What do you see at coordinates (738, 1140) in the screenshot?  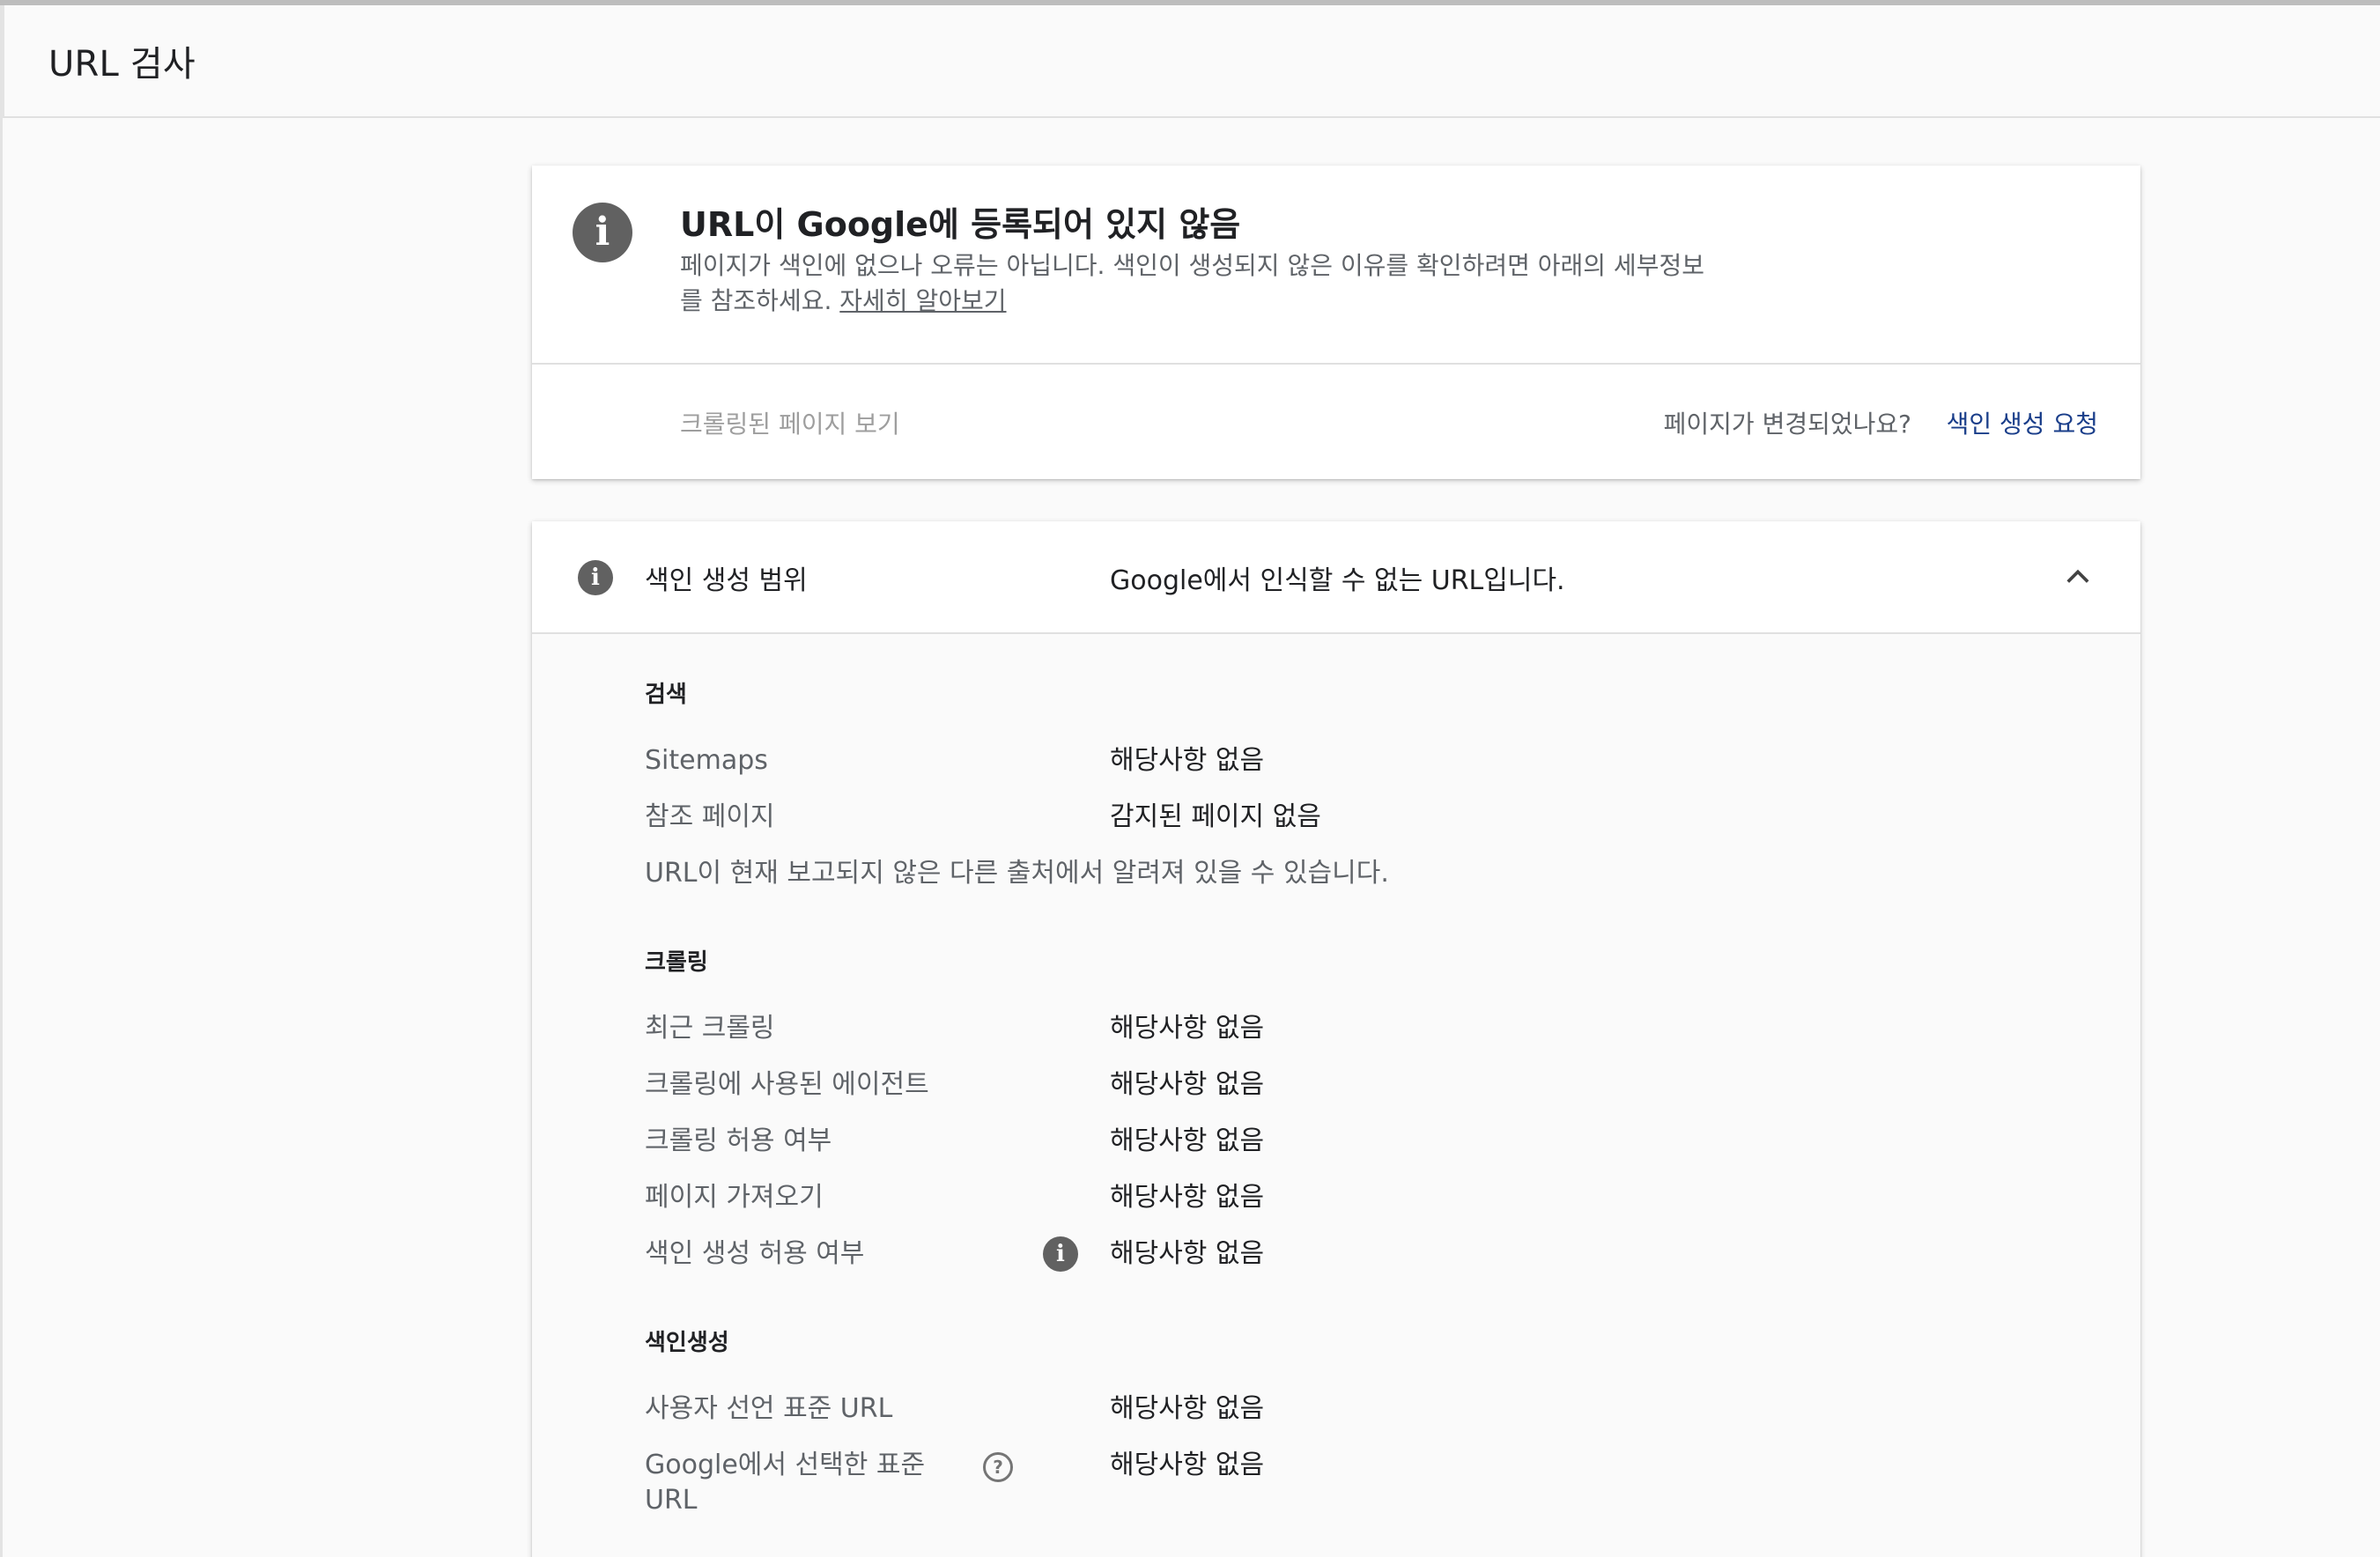 I see `row-label-crawl-allowed: 크롤링 허용 여부` at bounding box center [738, 1140].